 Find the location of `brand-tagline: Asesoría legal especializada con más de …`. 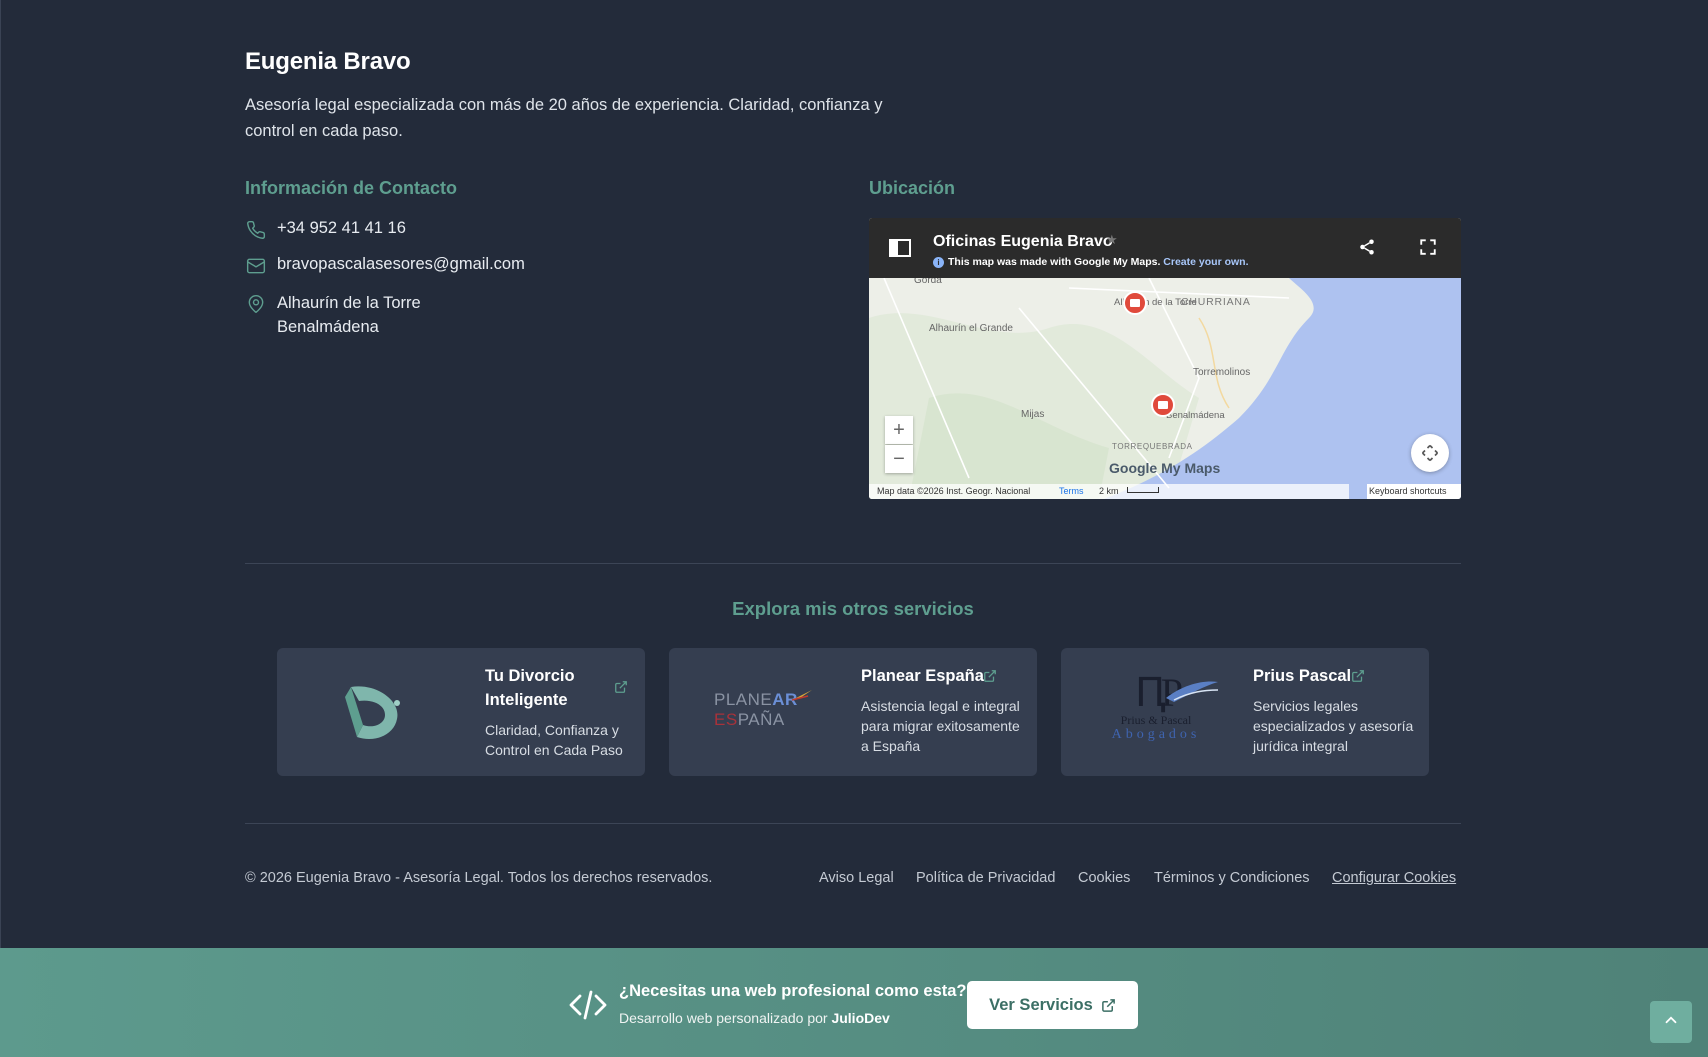

brand-tagline: Asesoría legal especializada con más de … is located at coordinates (564, 118).